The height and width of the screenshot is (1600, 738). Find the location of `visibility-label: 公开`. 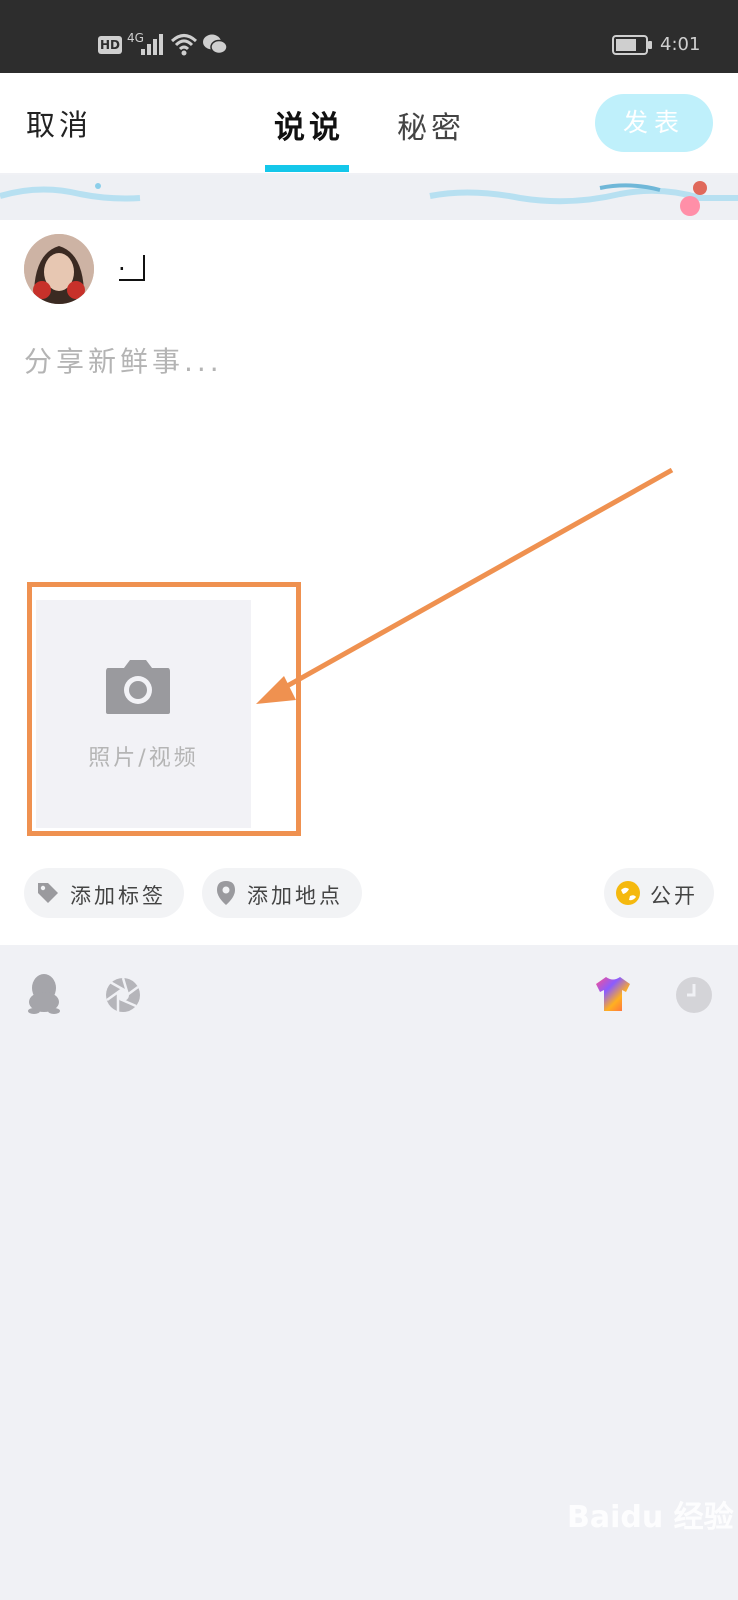

visibility-label: 公开 is located at coordinates (674, 896).